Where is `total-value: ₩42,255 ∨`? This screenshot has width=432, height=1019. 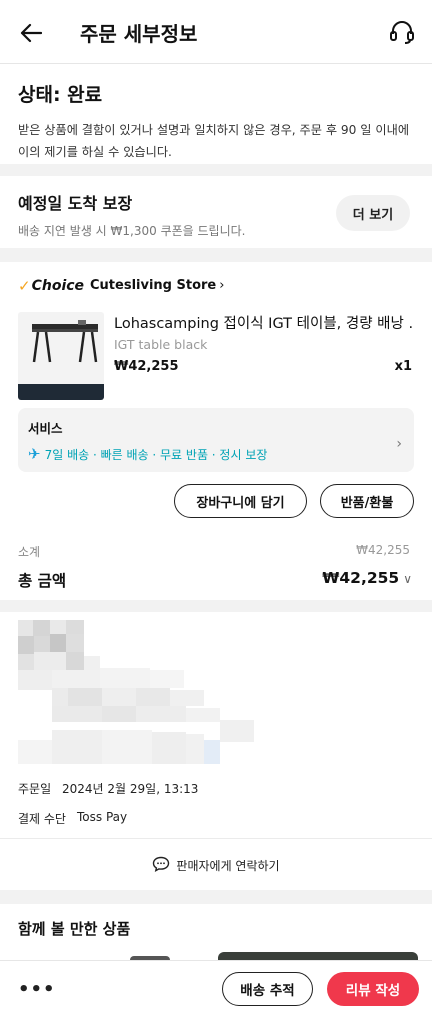 total-value: ₩42,255 ∨ is located at coordinates (367, 578).